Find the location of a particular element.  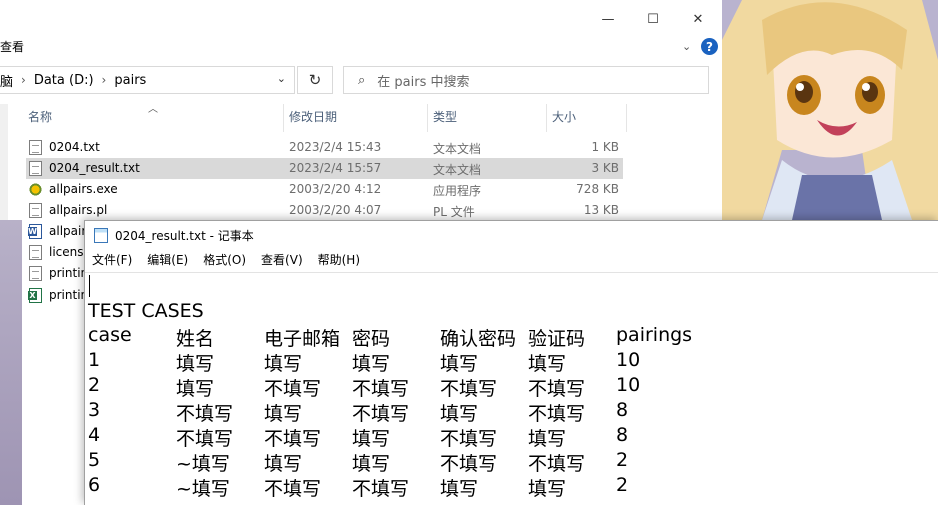

column-header-name: 名称 is located at coordinates (40, 118).